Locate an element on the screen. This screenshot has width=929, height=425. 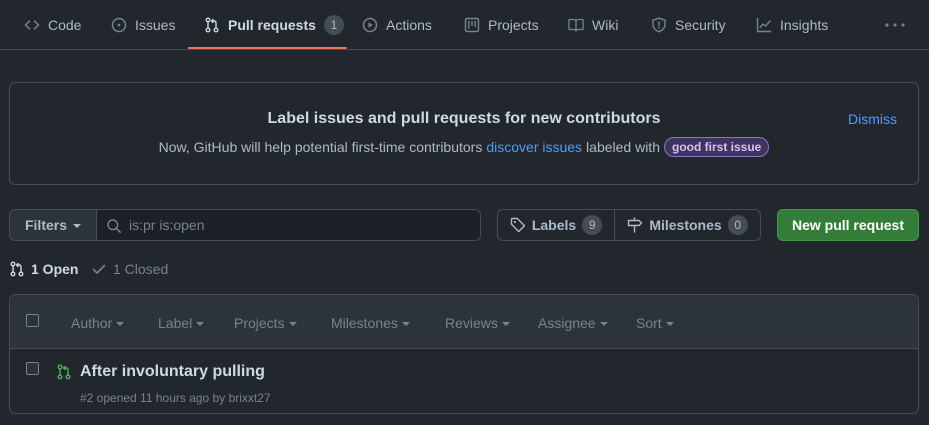
sort-dropdown: Sort is located at coordinates (655, 323).